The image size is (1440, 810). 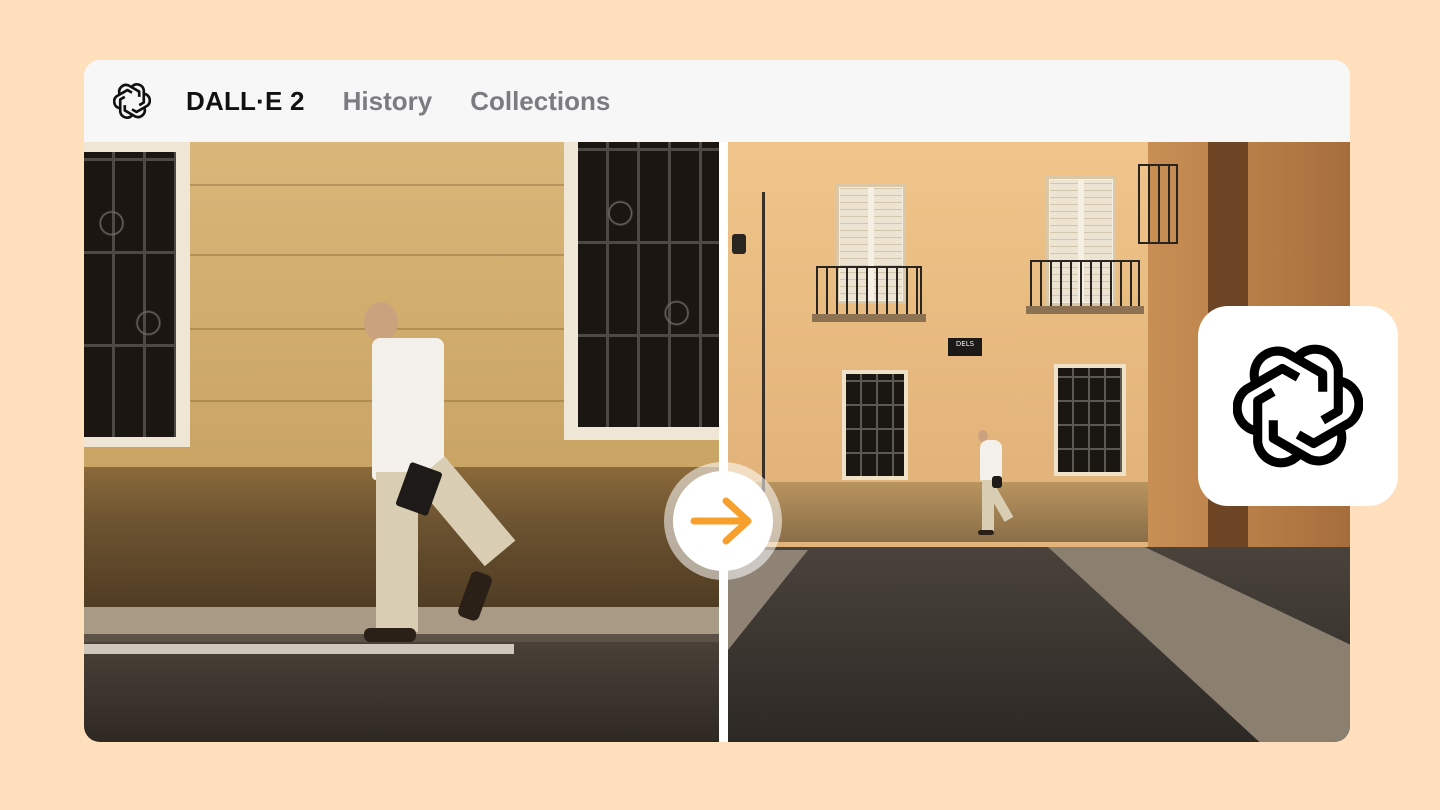 I want to click on top-bar: DALL·E 2 History Collections, so click(x=717, y=101).